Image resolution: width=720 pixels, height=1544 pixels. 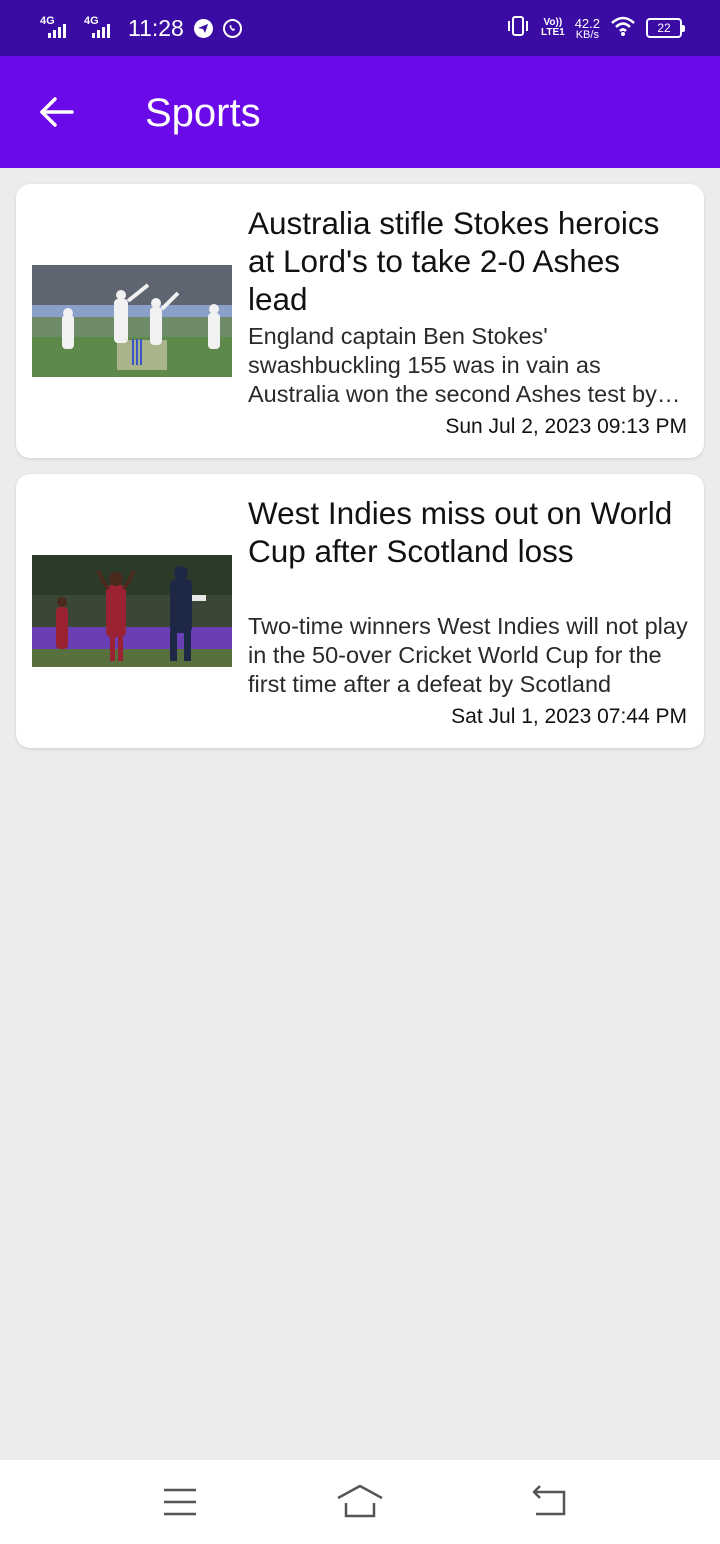 I want to click on status-time: 11:28, so click(x=156, y=27).